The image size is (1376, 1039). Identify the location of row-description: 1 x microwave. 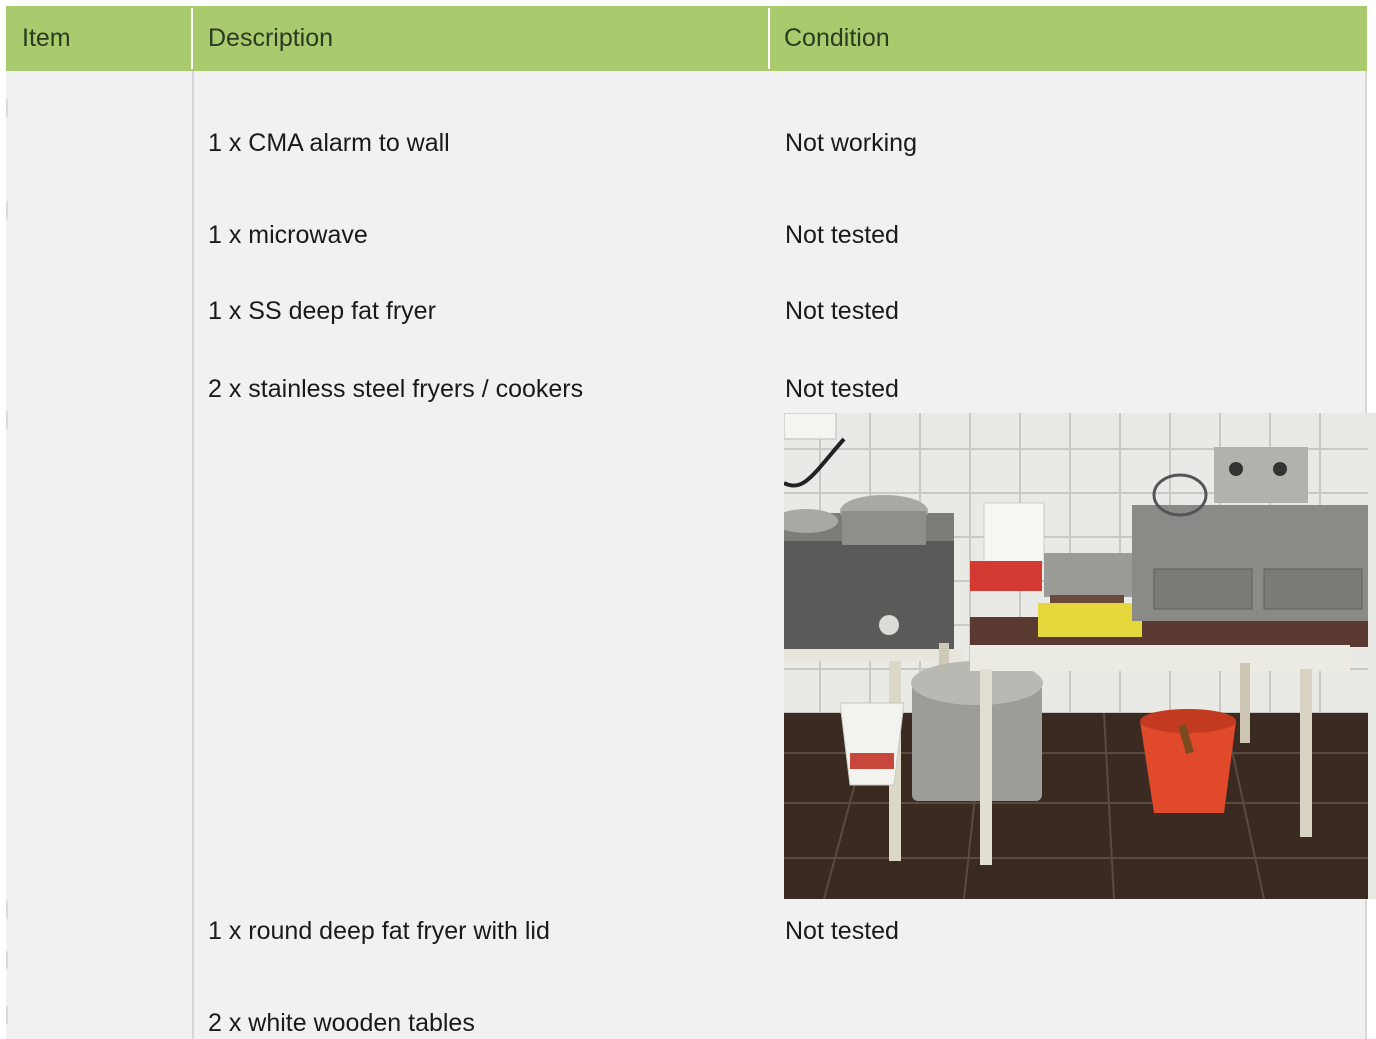
(288, 235).